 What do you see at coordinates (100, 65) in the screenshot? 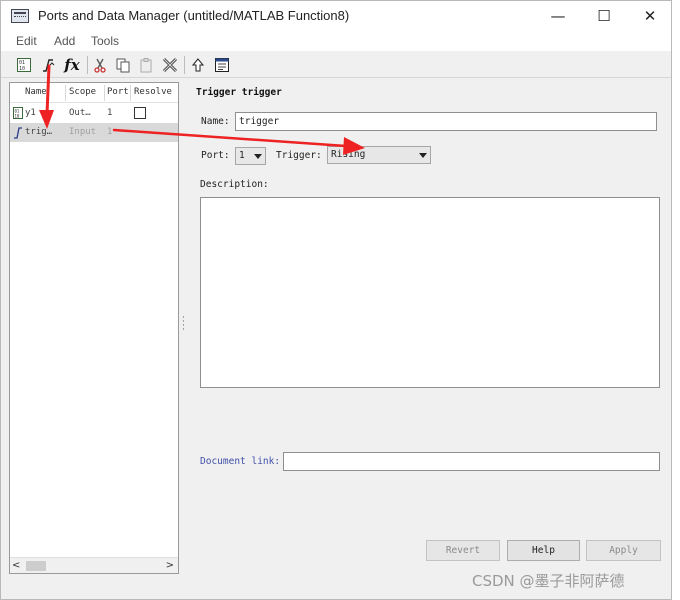
I see `cut-icon` at bounding box center [100, 65].